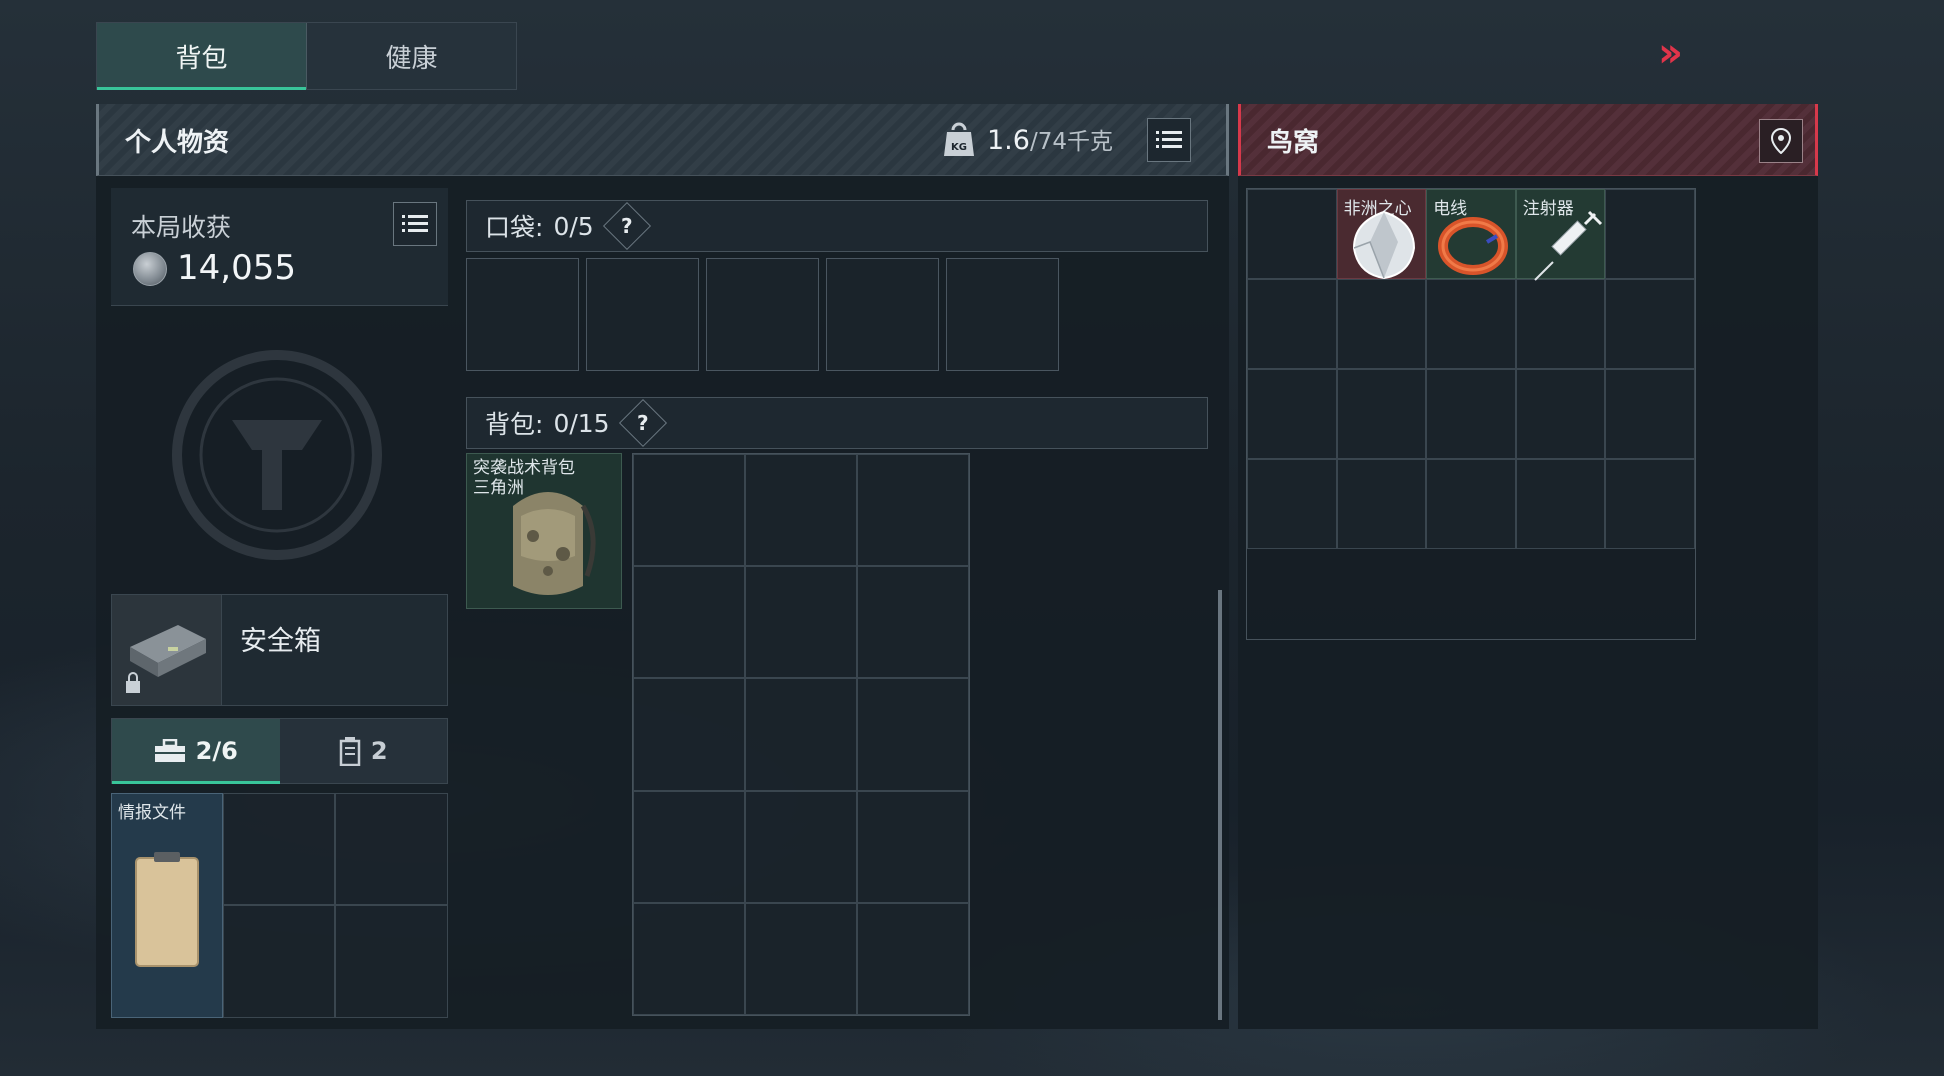 The image size is (1944, 1076). I want to click on backpack-header: 背包: 0/15 ?, so click(837, 423).